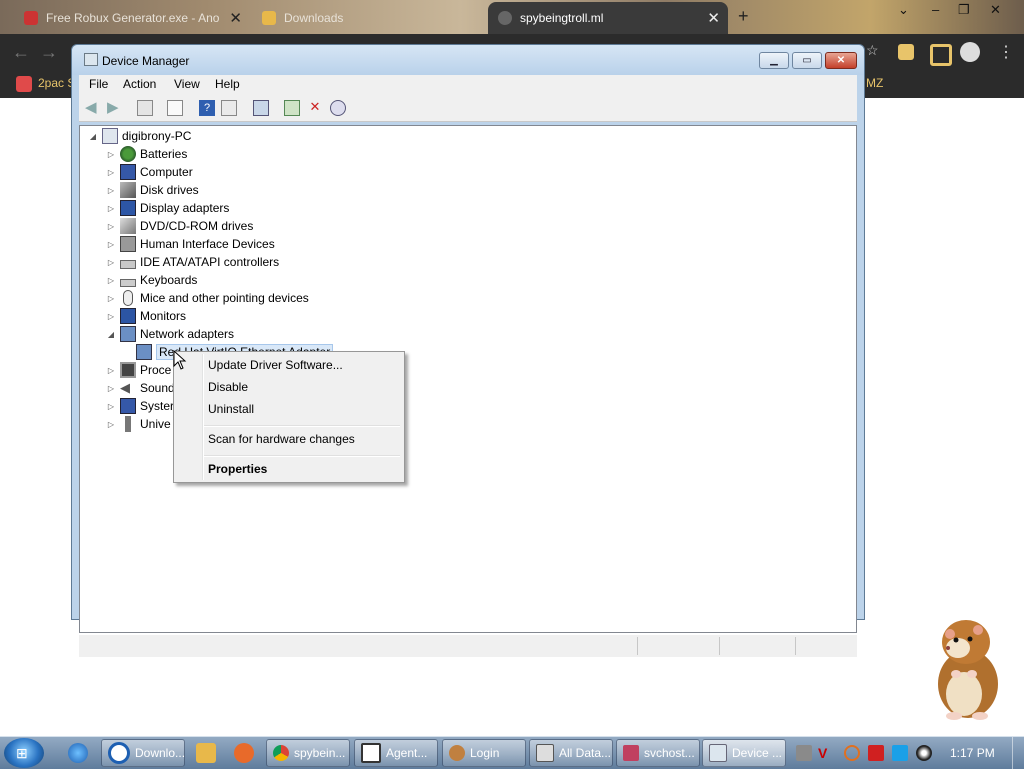 The image size is (1024, 769). I want to click on show-desktop-button, so click(1018, 753).